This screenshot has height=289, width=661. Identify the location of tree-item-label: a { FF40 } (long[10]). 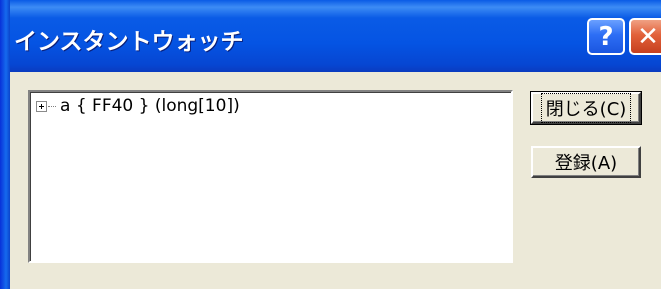
(150, 106).